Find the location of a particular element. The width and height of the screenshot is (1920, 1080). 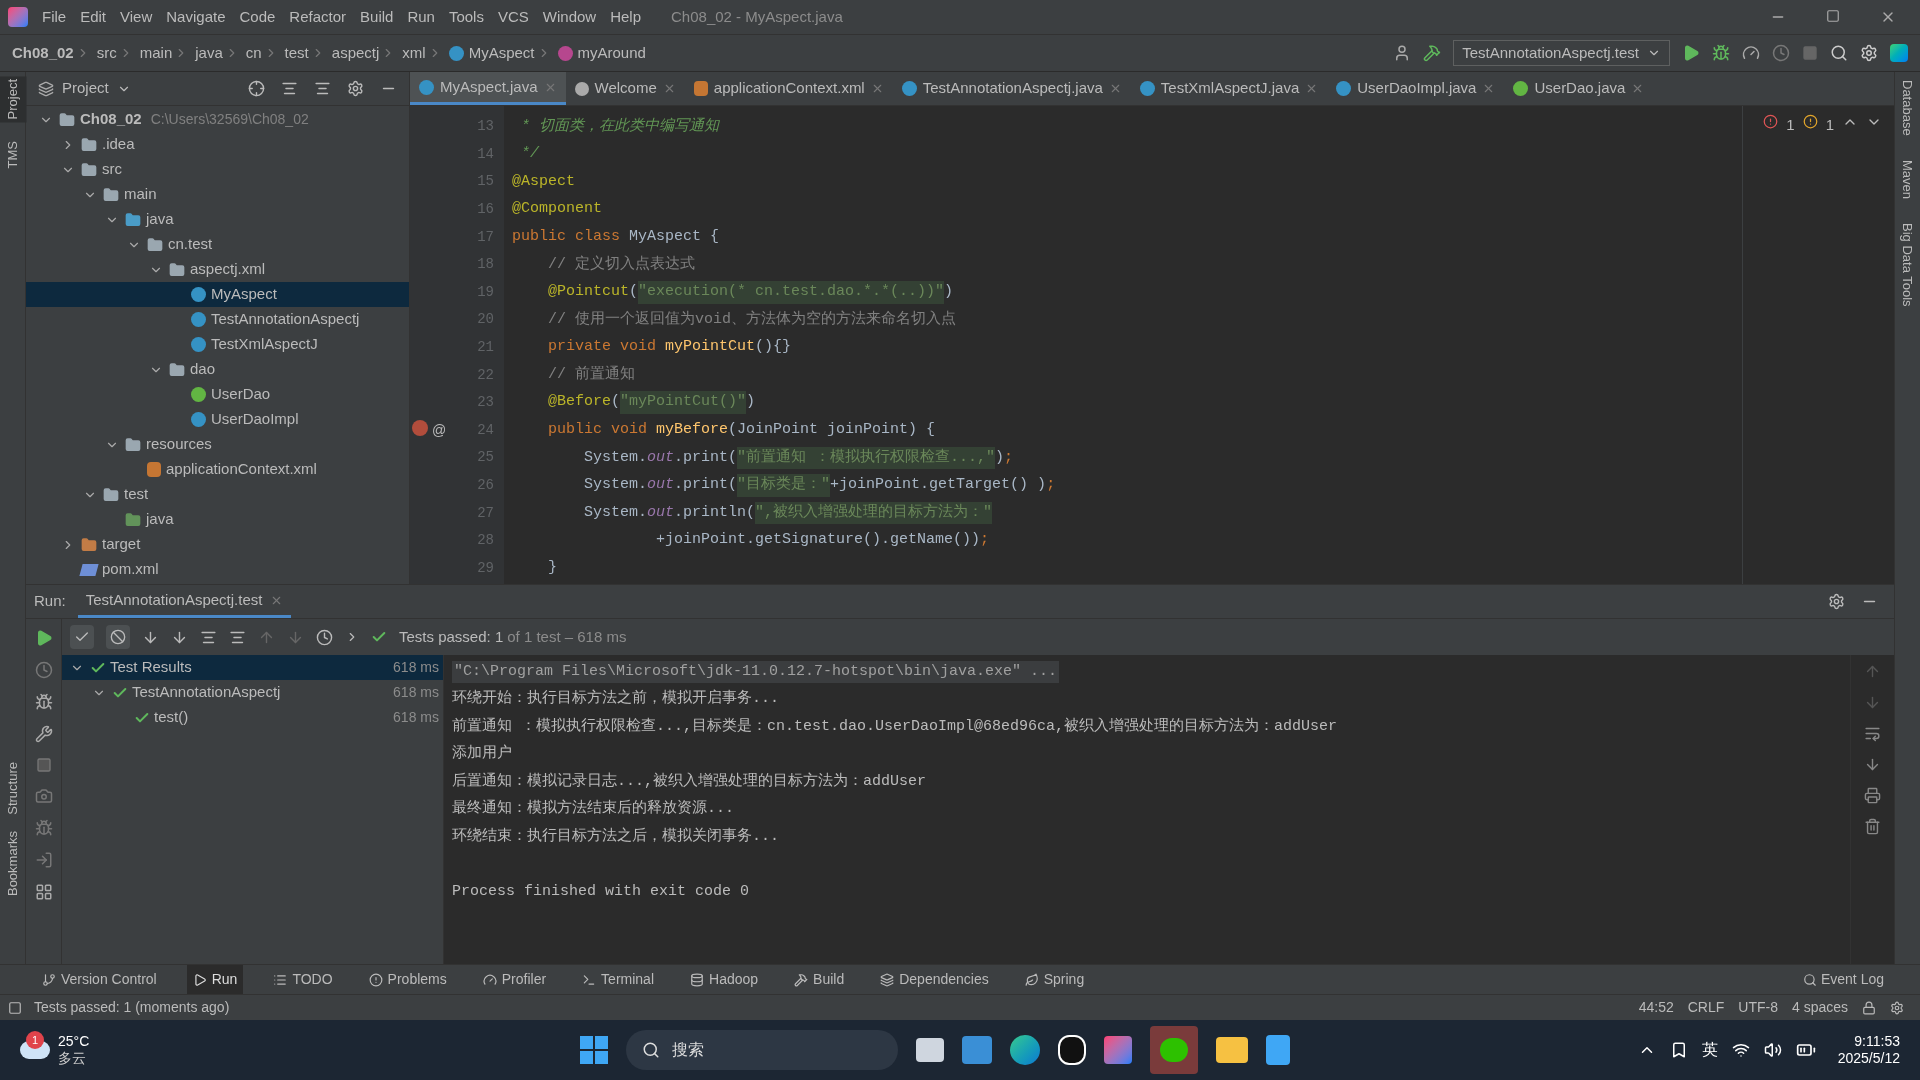

search-icon is located at coordinates (1839, 53).